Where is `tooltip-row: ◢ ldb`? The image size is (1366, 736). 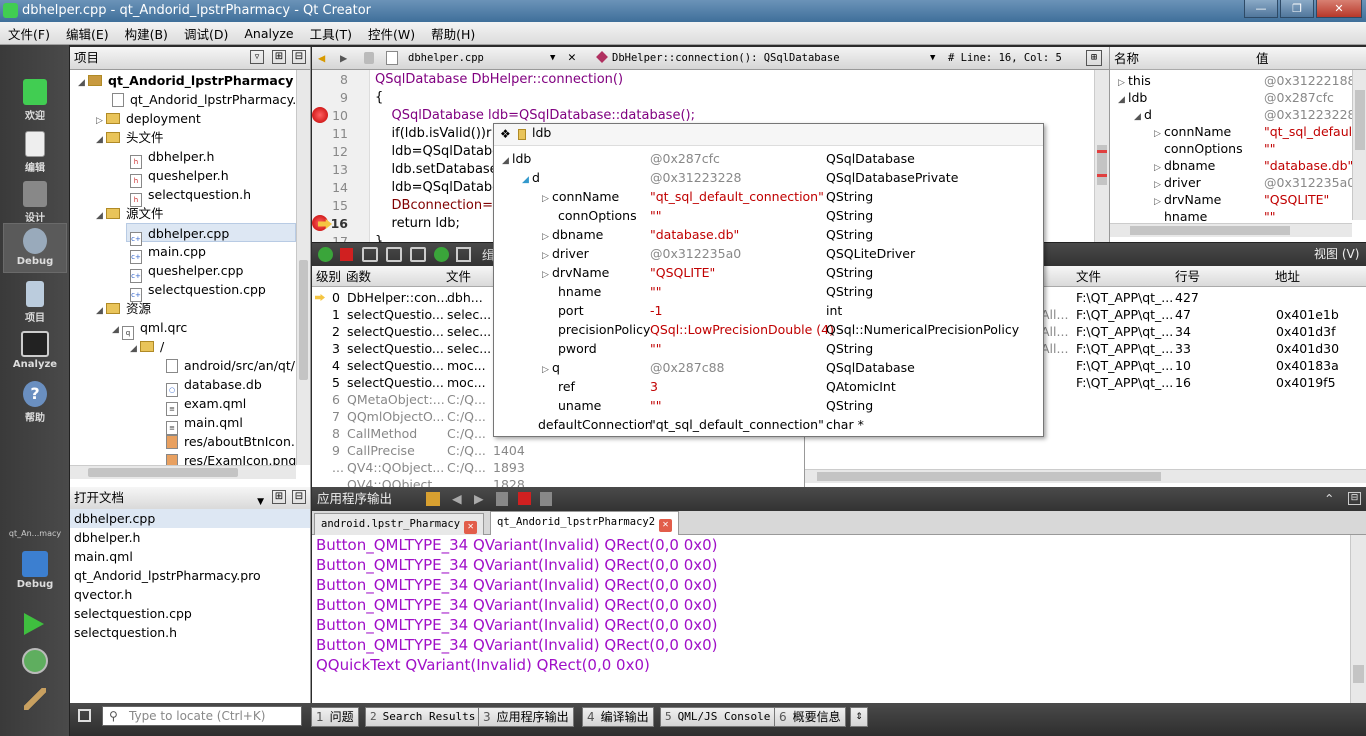
tooltip-row: ◢ ldb is located at coordinates (516, 158).